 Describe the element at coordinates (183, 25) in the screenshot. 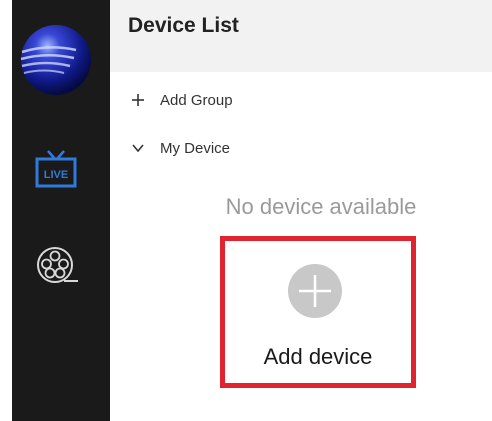

I see `page-title: Device List` at that location.